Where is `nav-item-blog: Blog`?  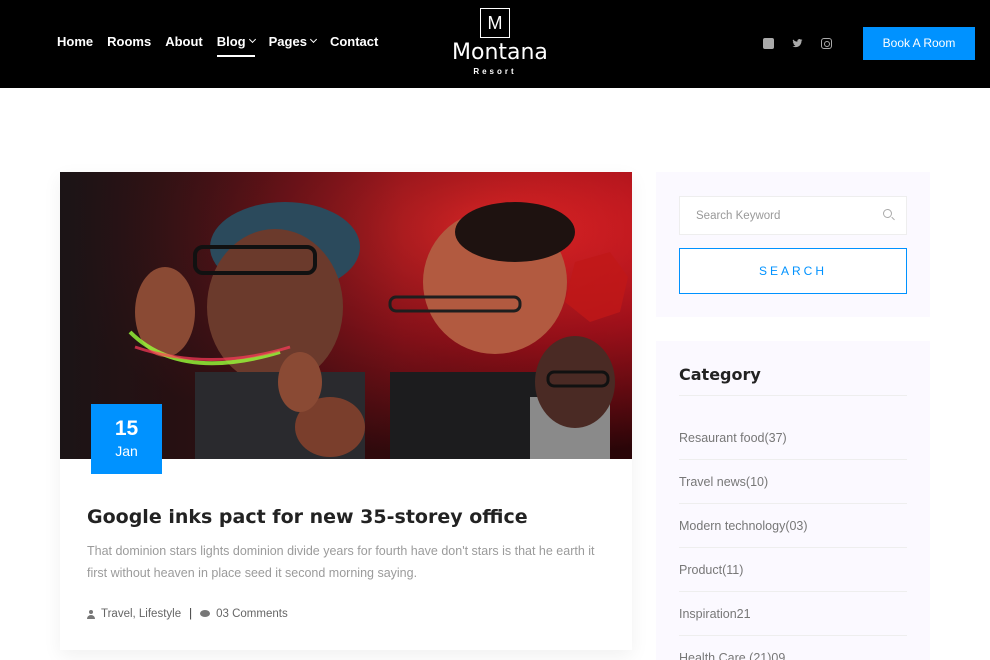
nav-item-blog: Blog is located at coordinates (236, 45).